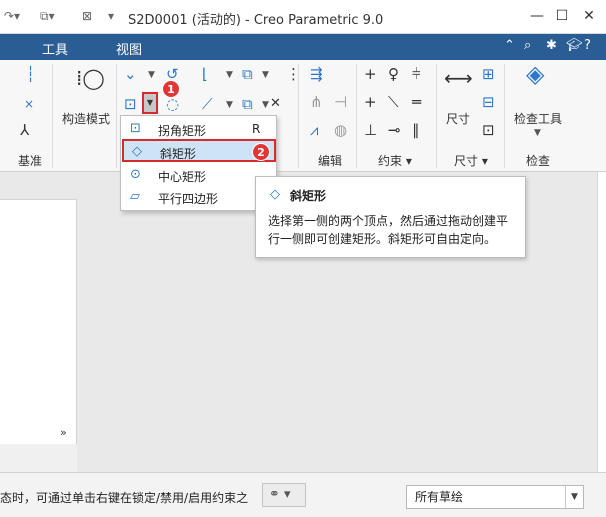 Image resolution: width=606 pixels, height=517 pixels. Describe the element at coordinates (416, 102) in the screenshot. I see `equal-constraint-icon: ═` at that location.